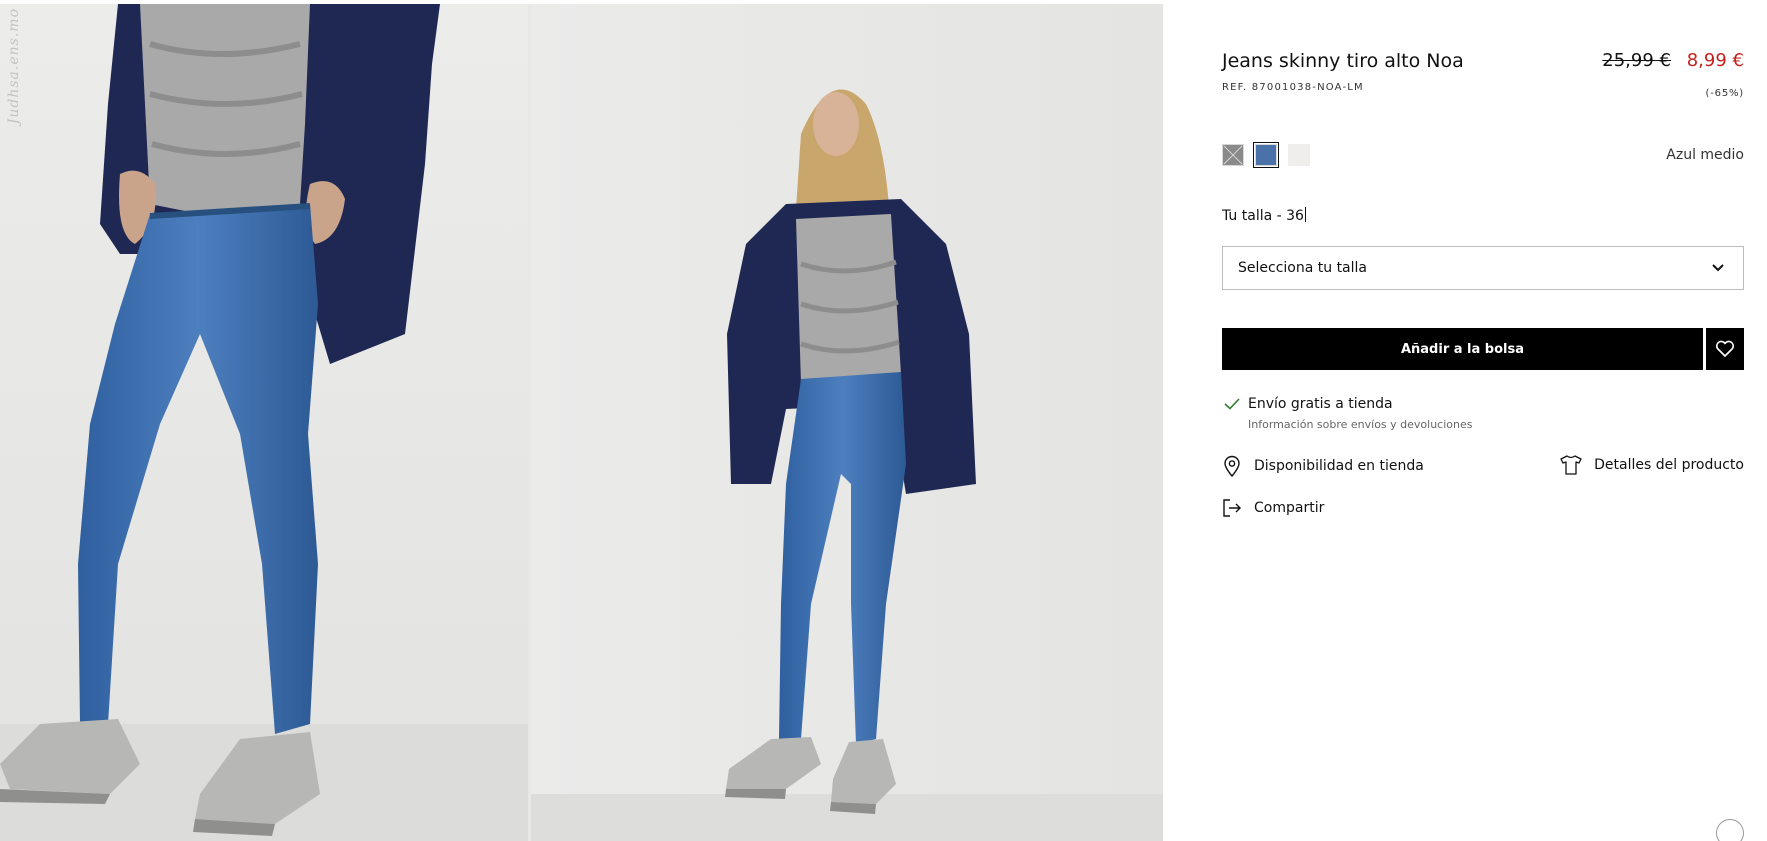  Describe the element at coordinates (1669, 465) in the screenshot. I see `product-details-label: Detalles del producto` at that location.